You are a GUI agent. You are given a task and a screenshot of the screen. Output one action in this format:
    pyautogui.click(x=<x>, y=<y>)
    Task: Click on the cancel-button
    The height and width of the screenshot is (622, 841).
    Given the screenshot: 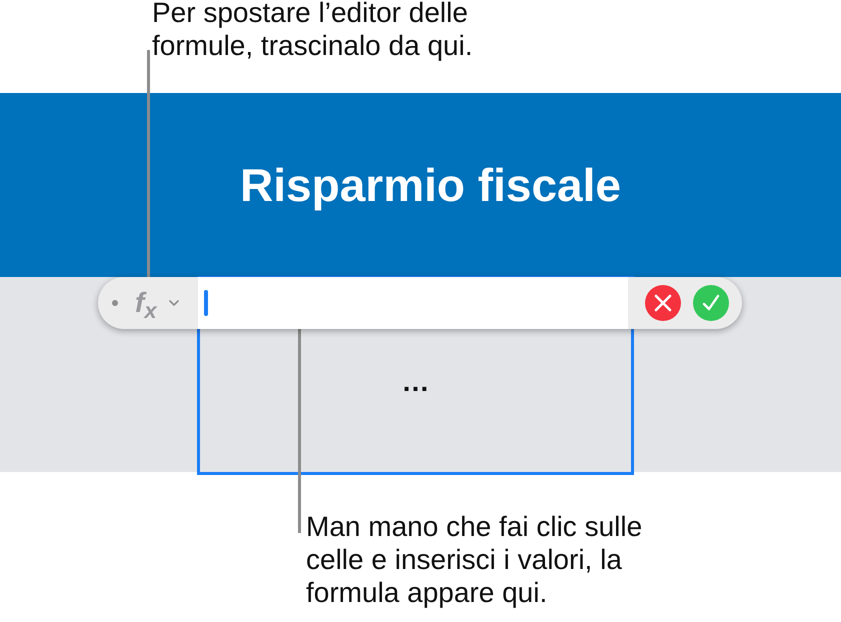 What is the action you would take?
    pyautogui.click(x=663, y=303)
    